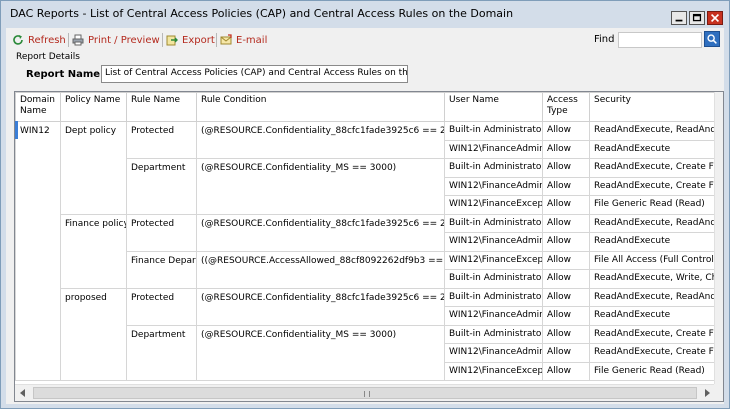 This screenshot has height=409, width=730. Describe the element at coordinates (198, 40) in the screenshot. I see `export-label: Export` at that location.